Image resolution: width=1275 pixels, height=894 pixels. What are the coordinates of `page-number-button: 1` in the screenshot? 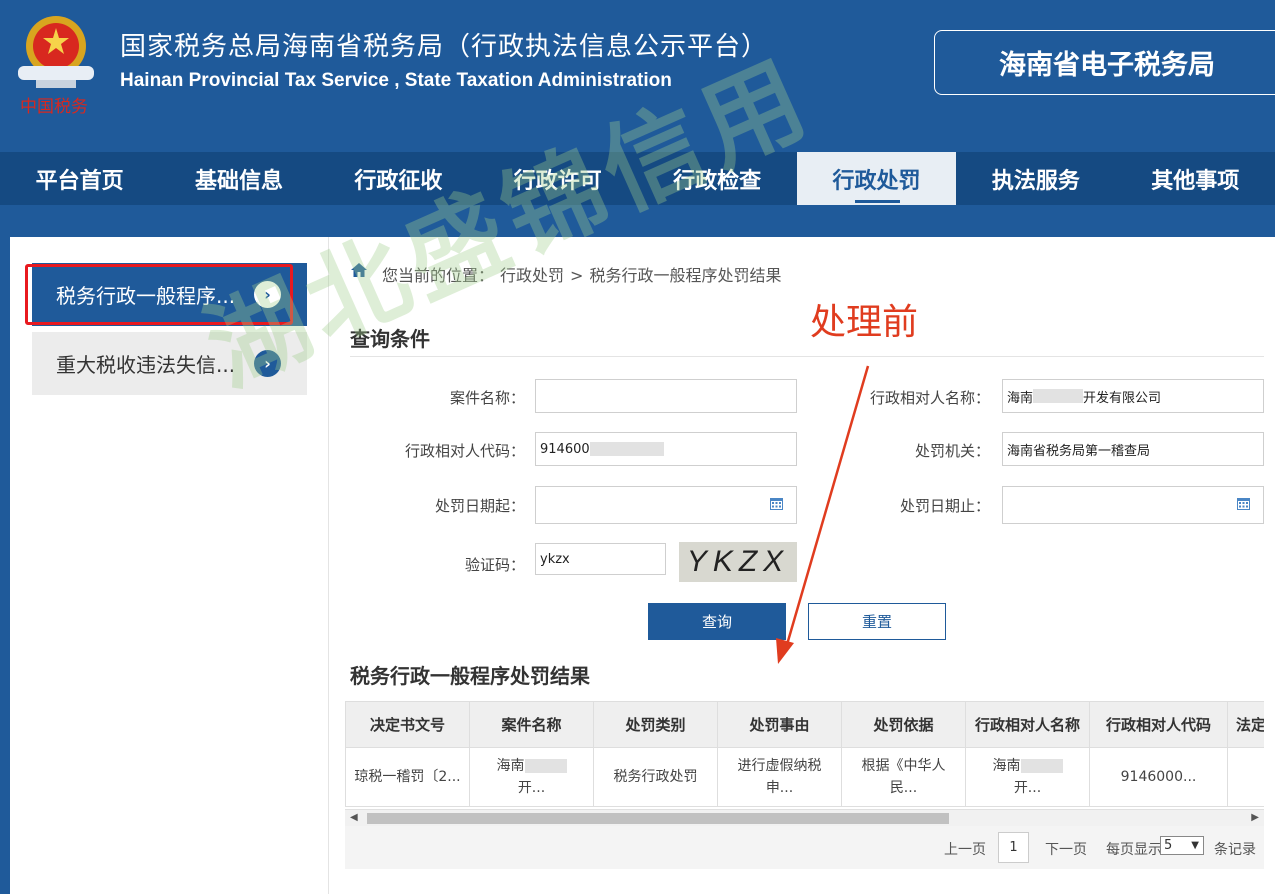 It's located at (1013, 847).